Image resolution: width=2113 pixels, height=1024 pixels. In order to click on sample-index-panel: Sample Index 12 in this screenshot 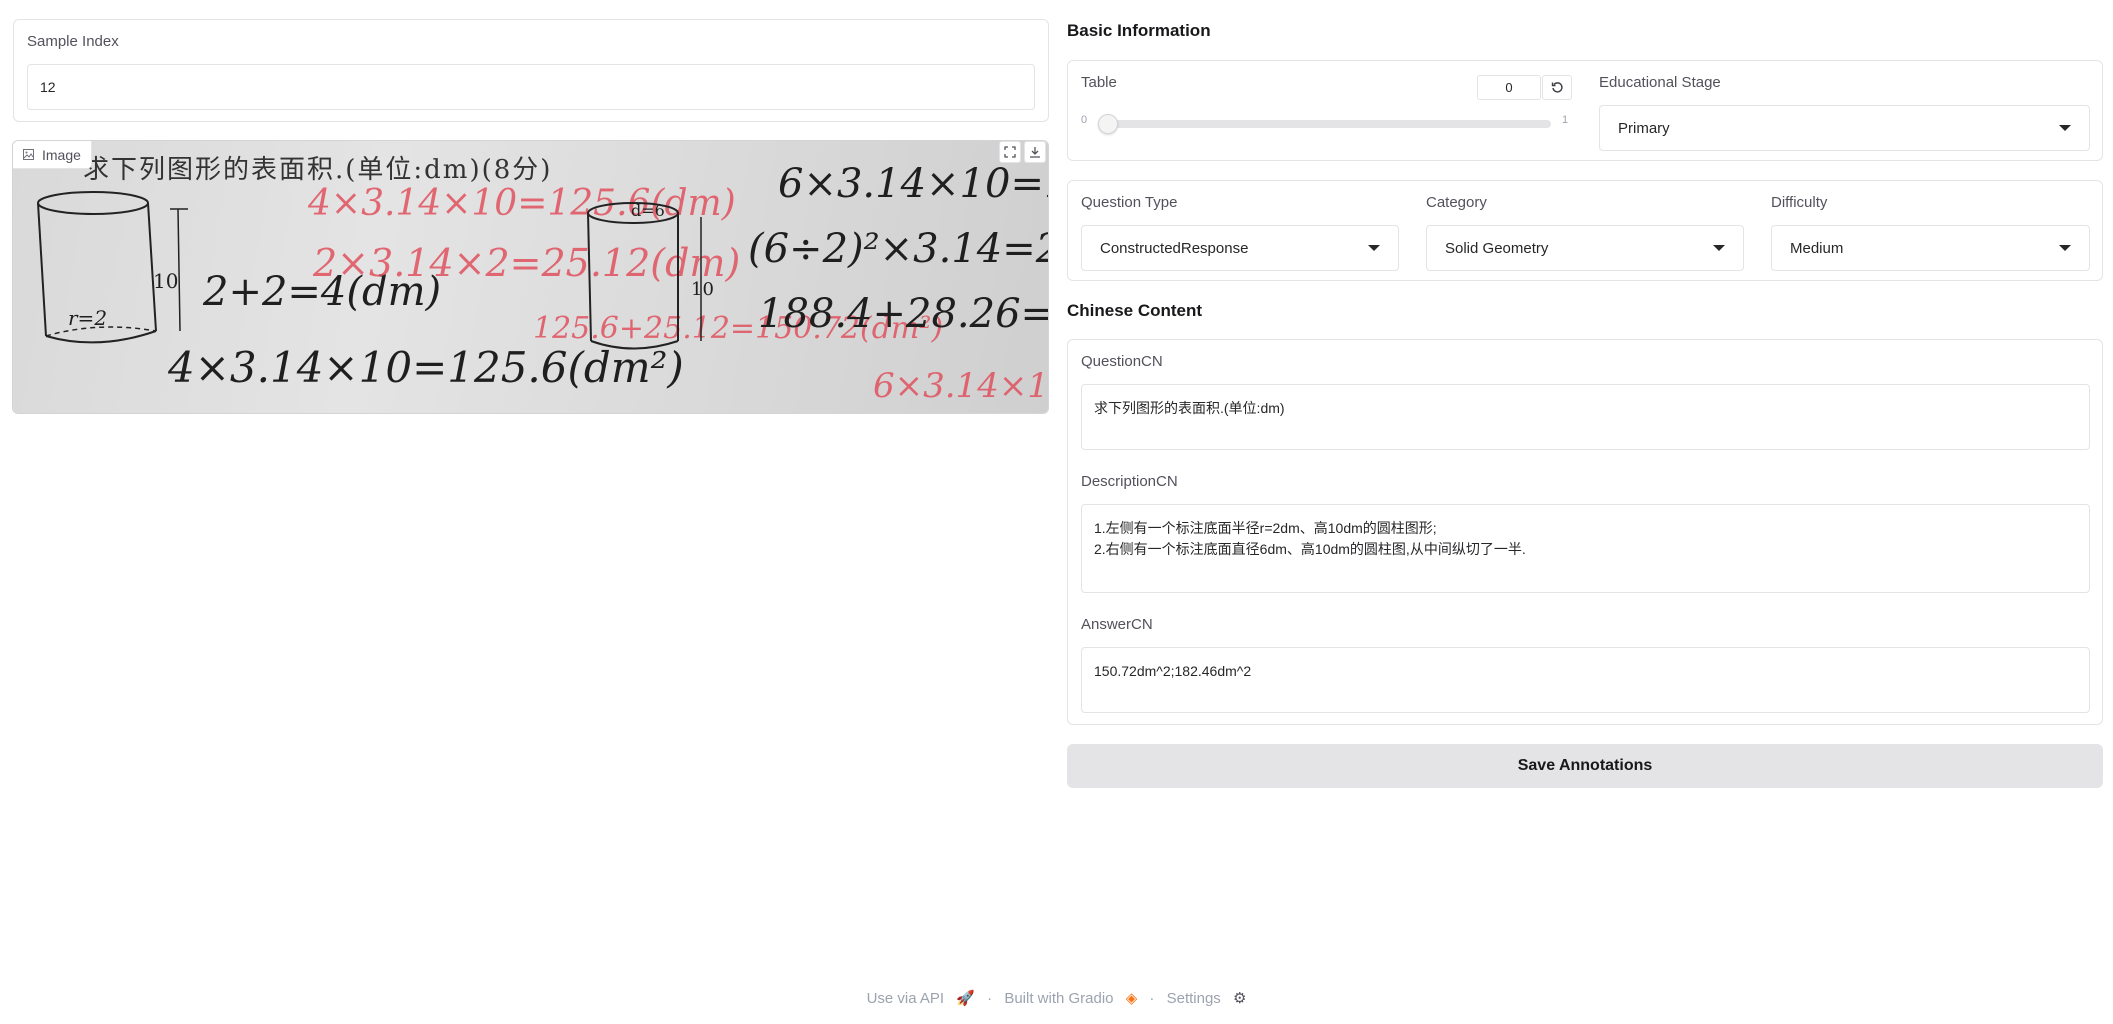, I will do `click(531, 70)`.